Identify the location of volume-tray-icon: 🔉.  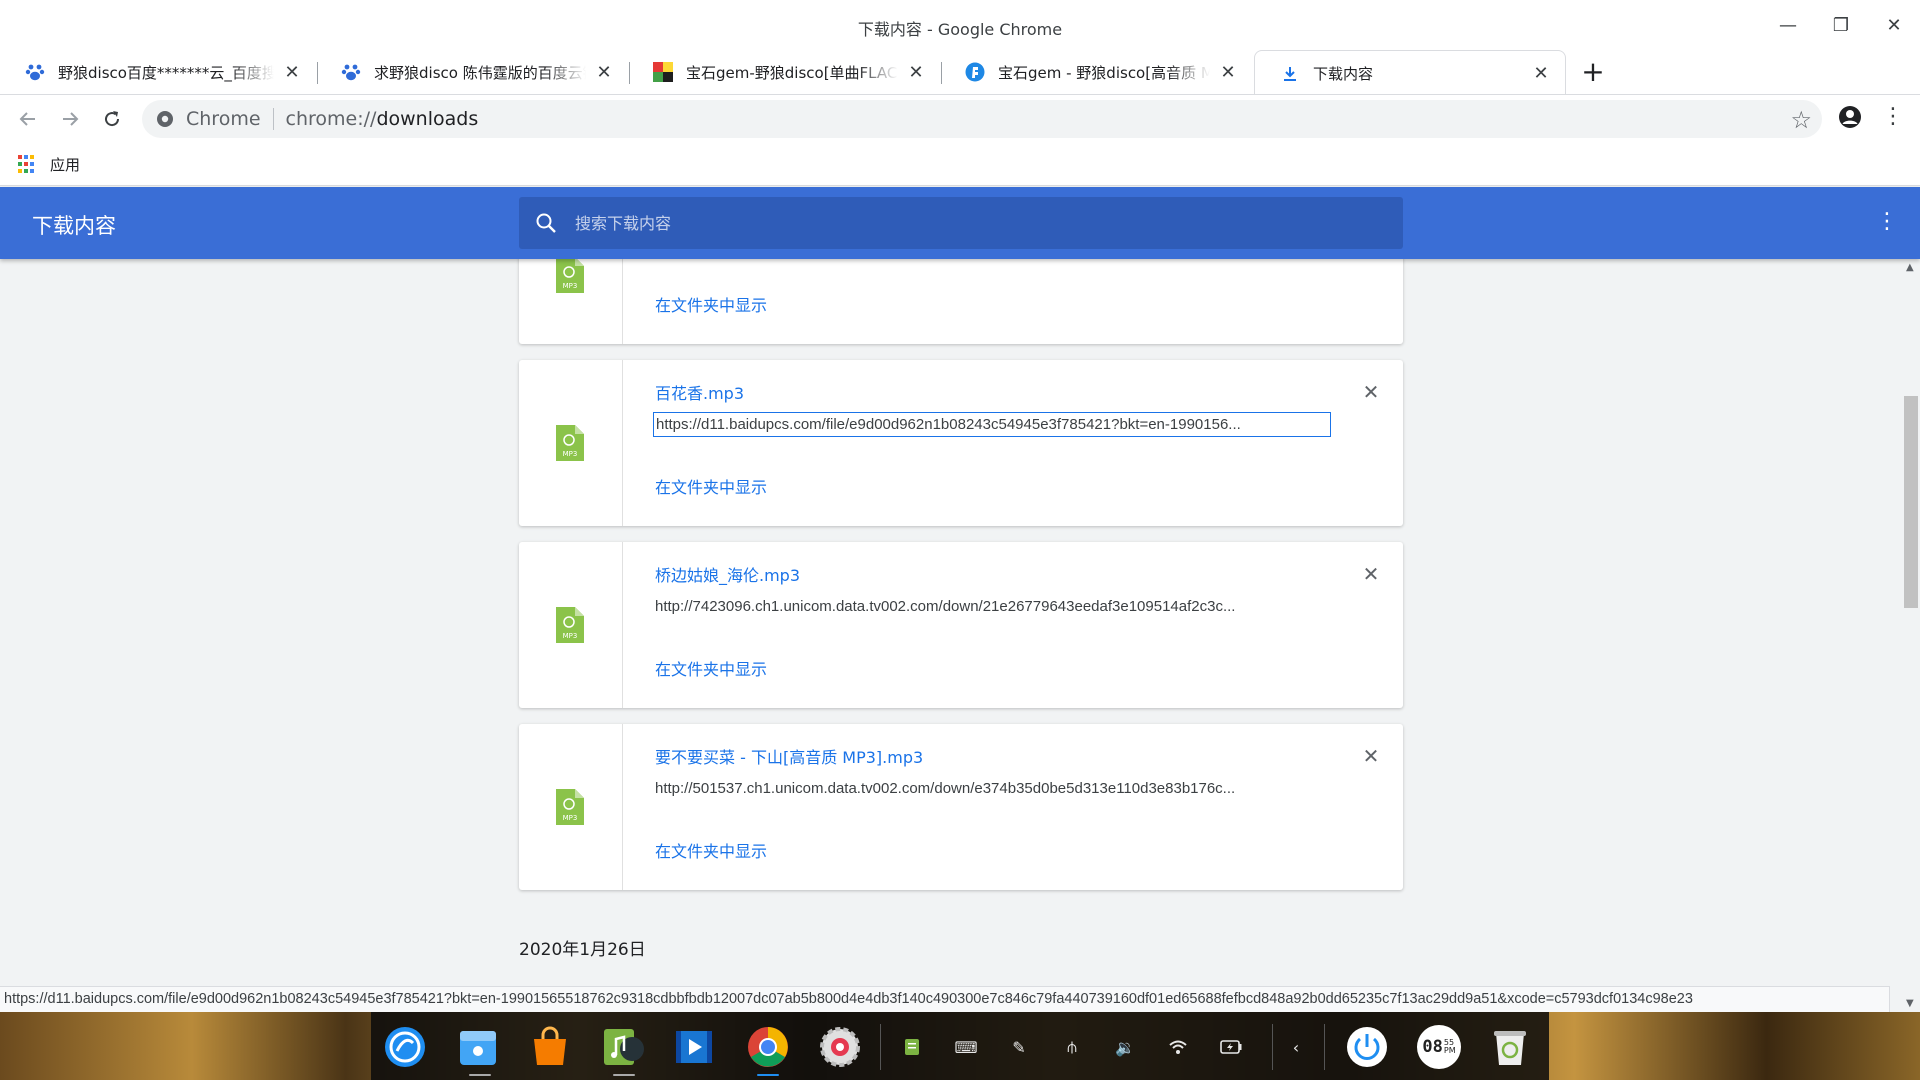
(1125, 1047).